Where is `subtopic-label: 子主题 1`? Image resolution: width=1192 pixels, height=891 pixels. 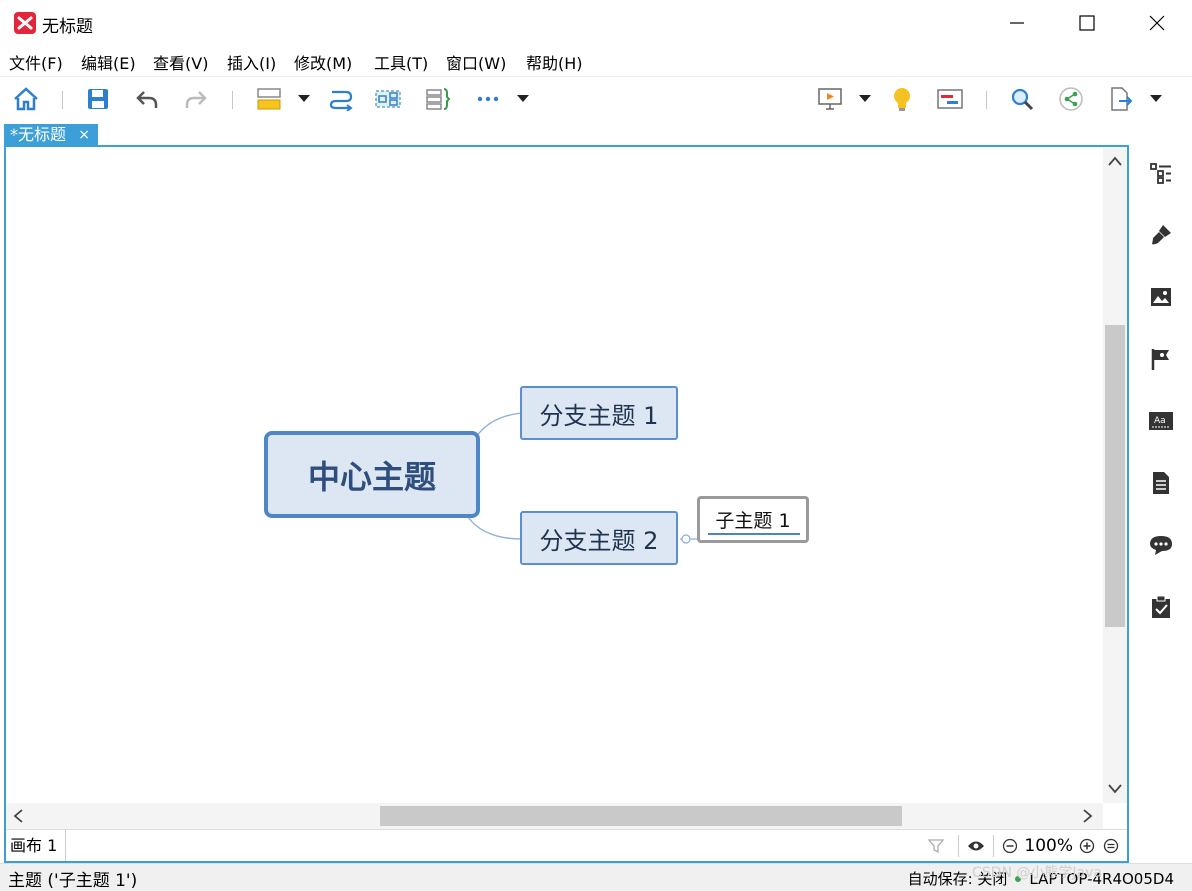 subtopic-label: 子主题 1 is located at coordinates (753, 521).